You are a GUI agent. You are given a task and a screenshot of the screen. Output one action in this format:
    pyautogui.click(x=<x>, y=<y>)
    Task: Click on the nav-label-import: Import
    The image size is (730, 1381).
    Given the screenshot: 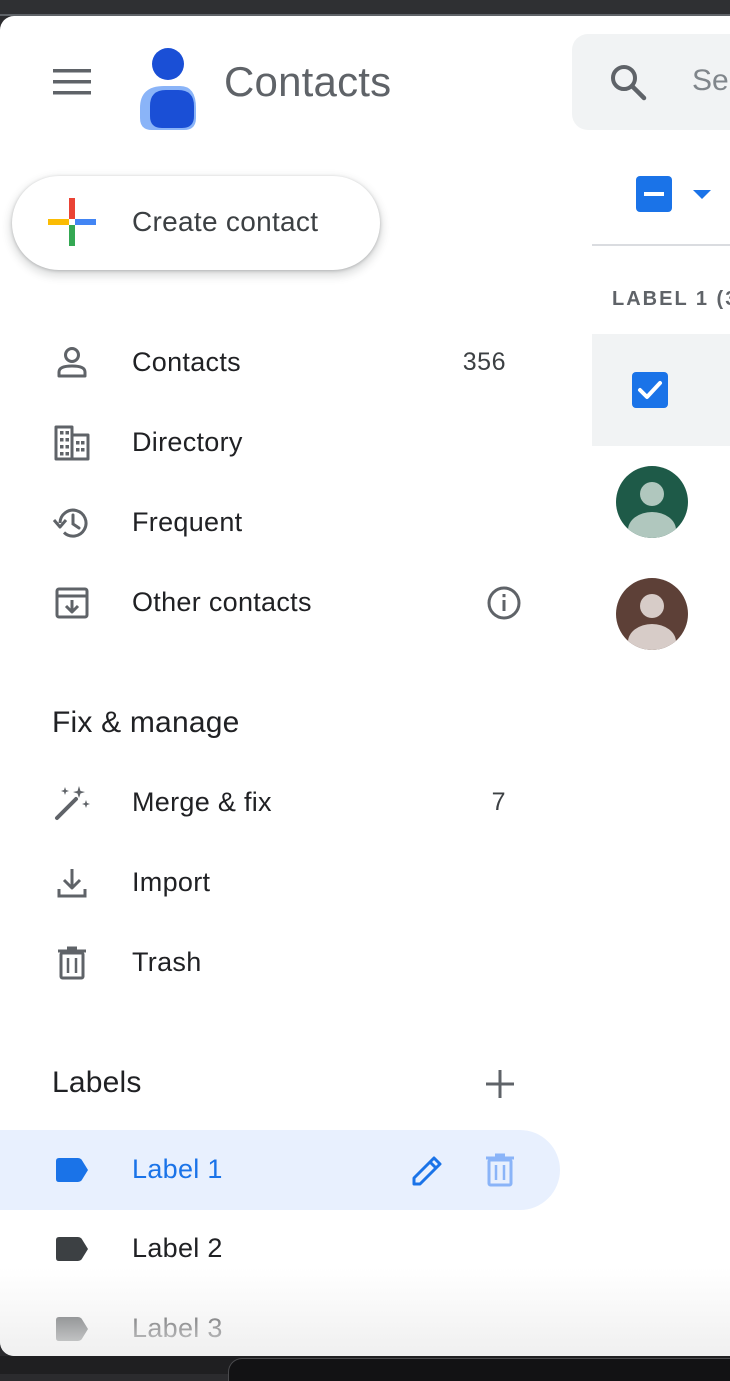 What is the action you would take?
    pyautogui.click(x=171, y=882)
    